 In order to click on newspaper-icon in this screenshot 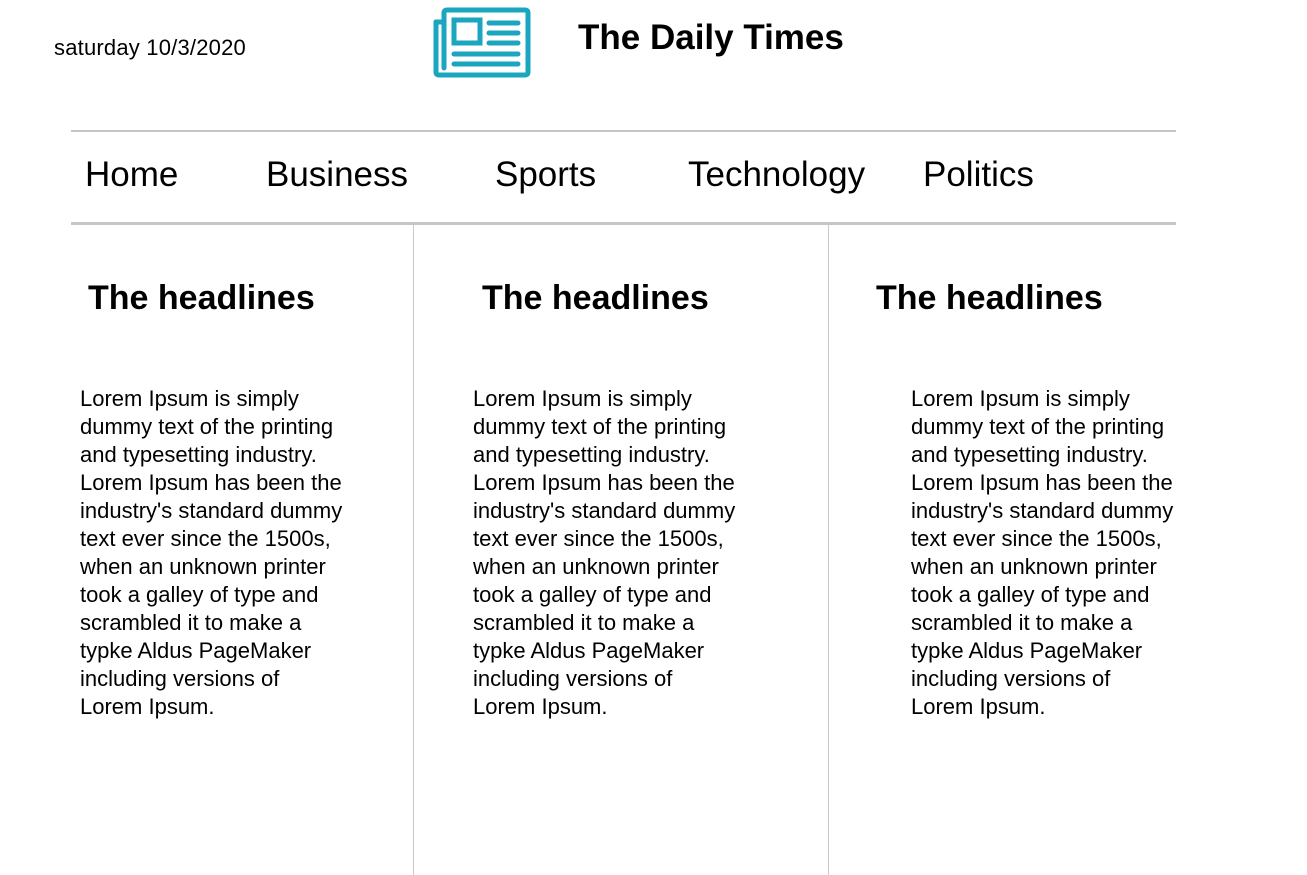, I will do `click(482, 42)`.